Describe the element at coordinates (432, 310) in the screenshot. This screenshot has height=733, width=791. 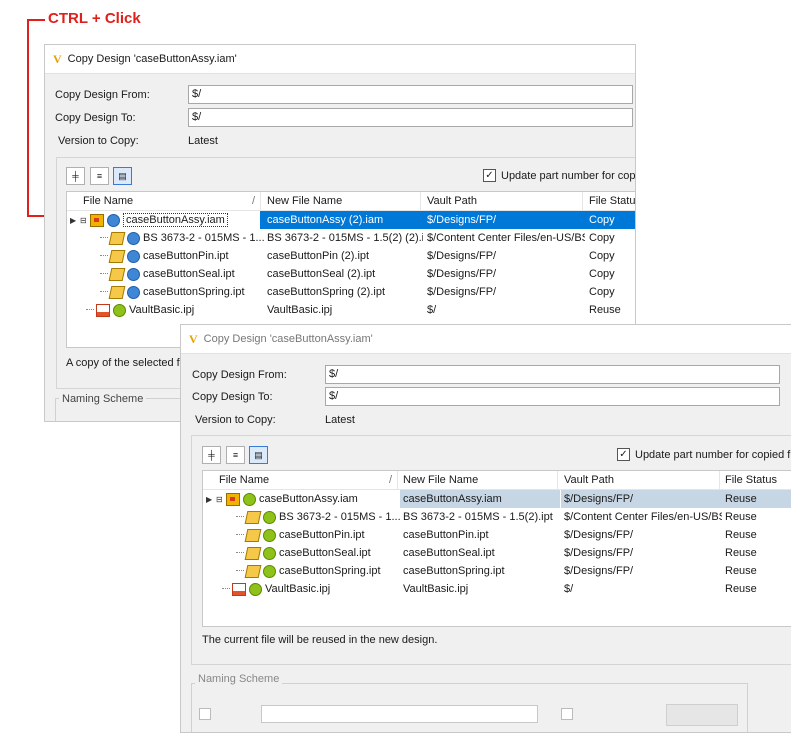
I see `vault-path: $/` at that location.